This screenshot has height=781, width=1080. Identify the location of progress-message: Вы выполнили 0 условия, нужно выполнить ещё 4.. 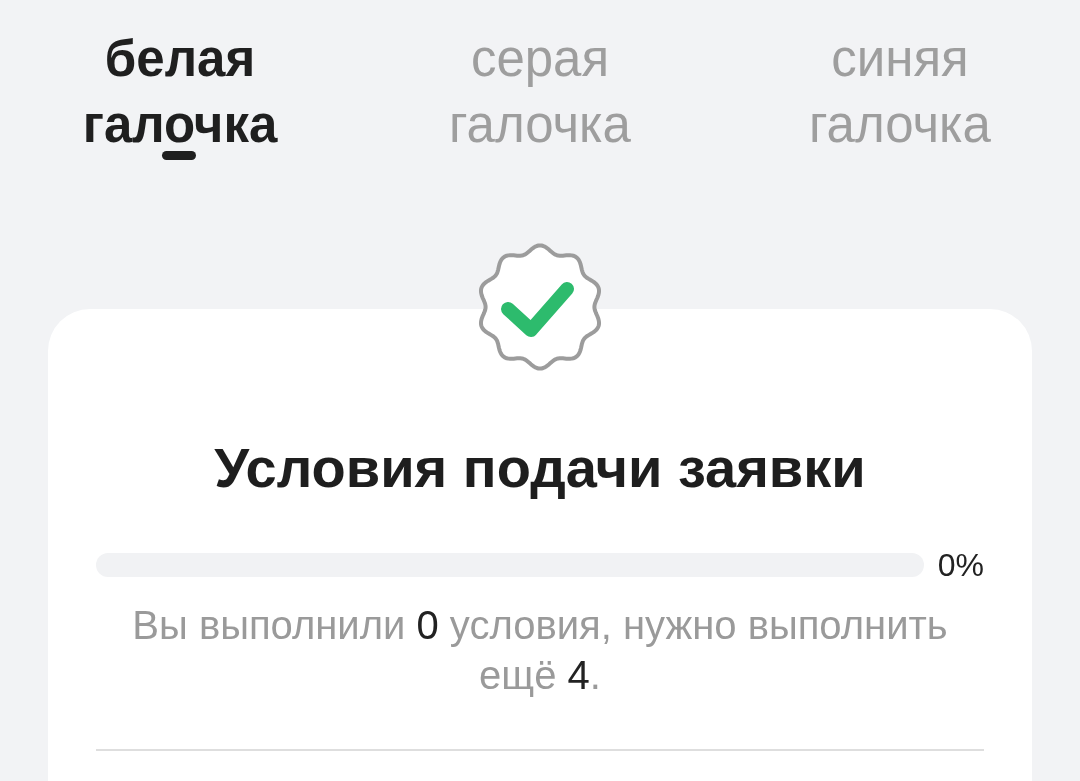
(540, 650).